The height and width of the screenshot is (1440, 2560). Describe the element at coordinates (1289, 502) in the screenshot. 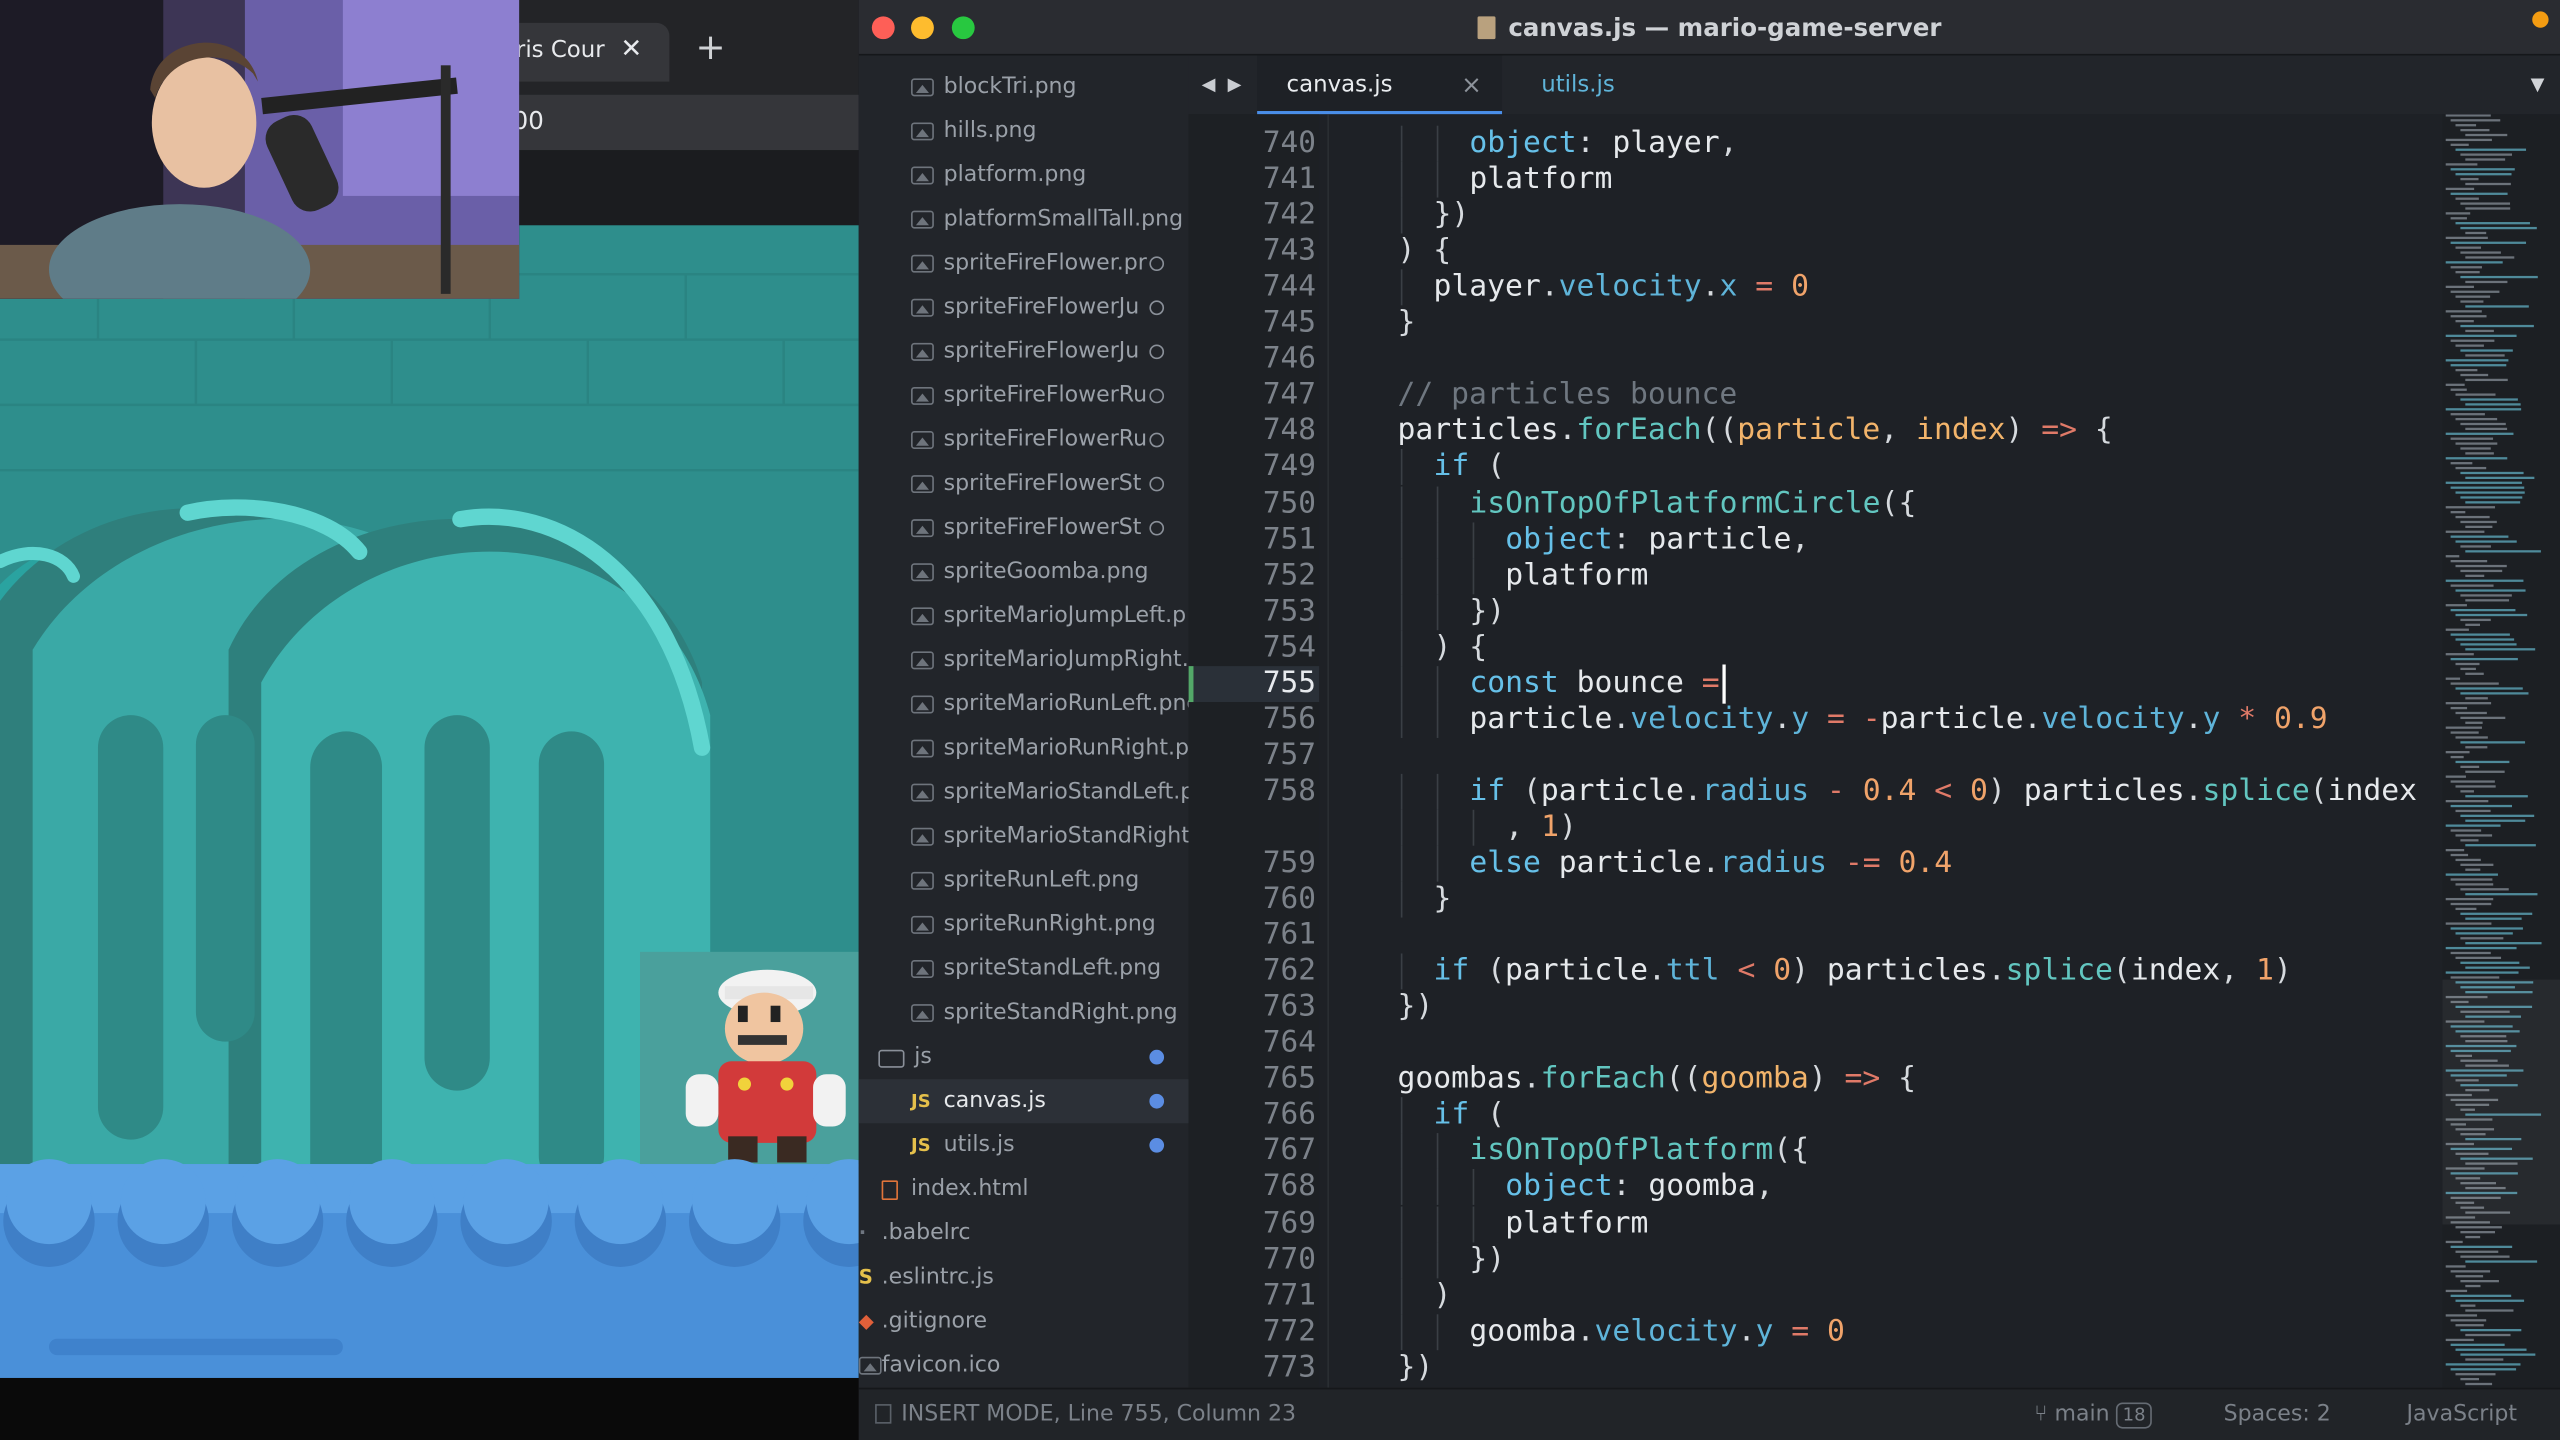

I see `line-number: 750` at that location.